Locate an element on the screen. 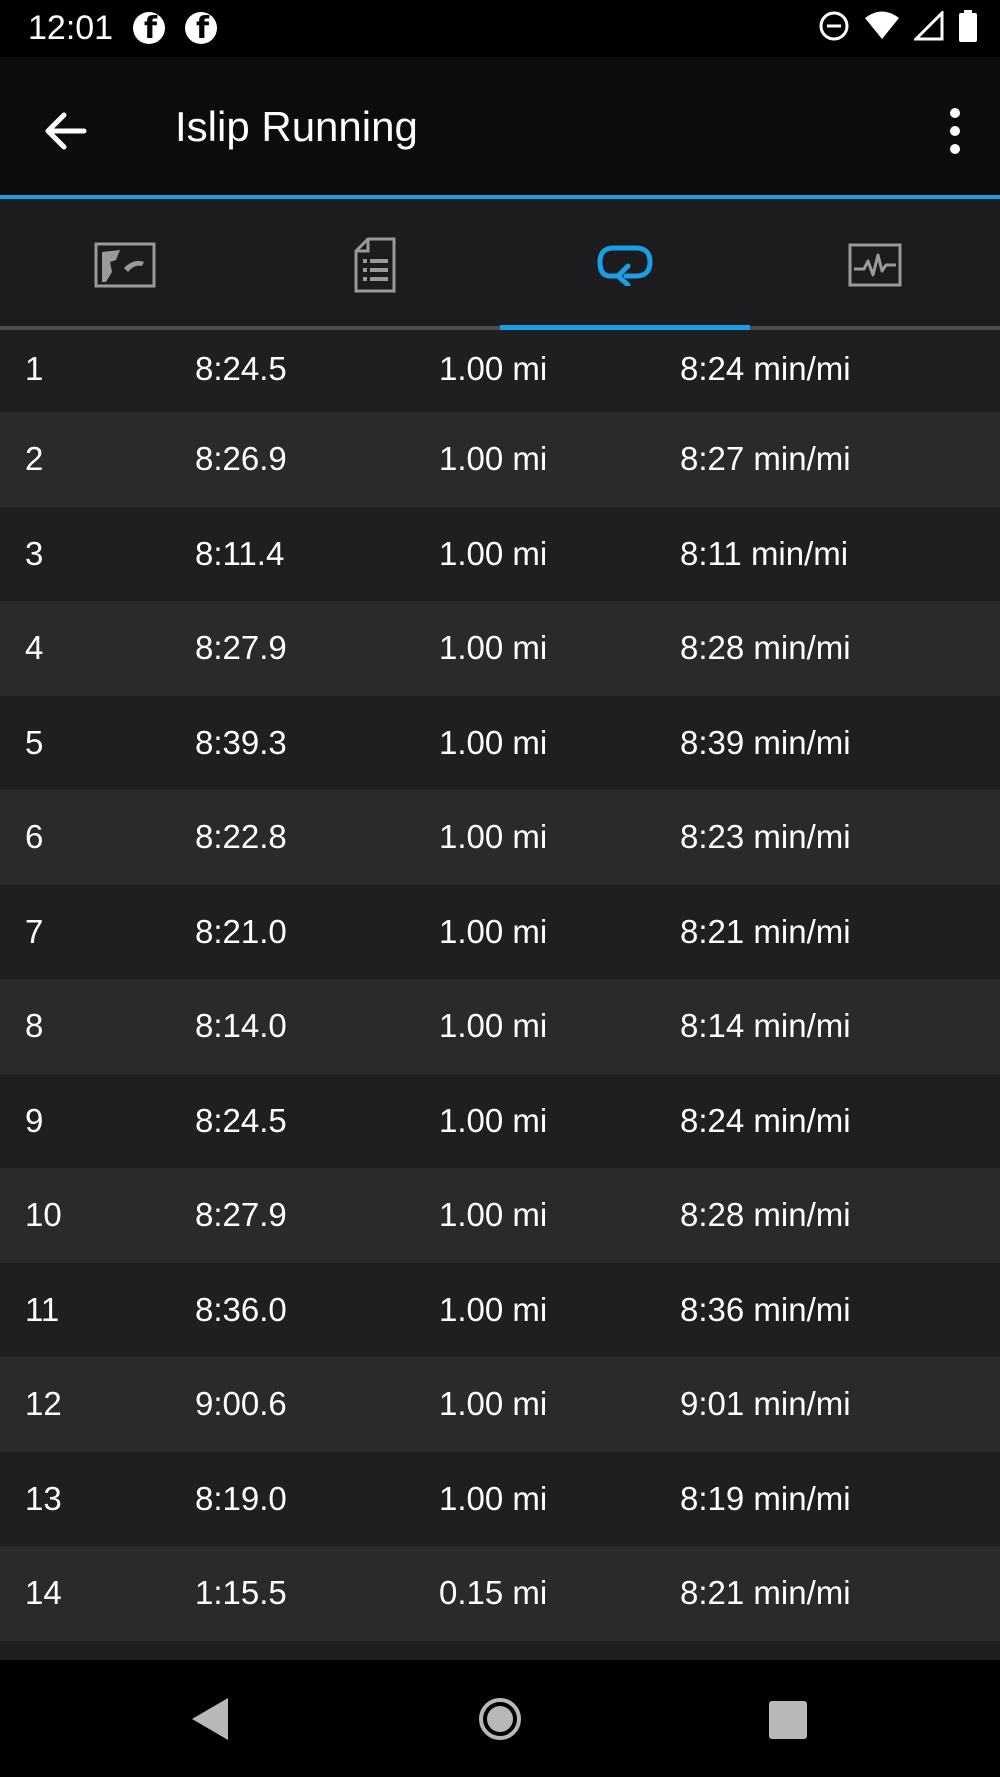 This screenshot has width=1000, height=1777. tab-map is located at coordinates (125, 264).